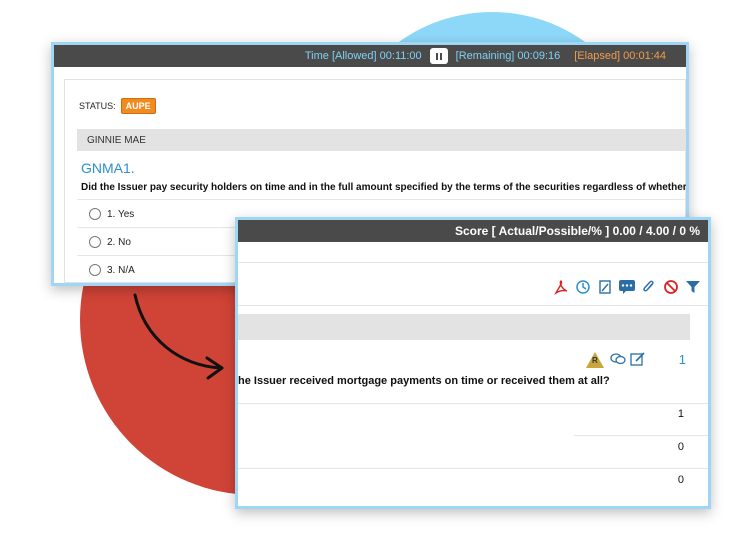 This screenshot has width=754, height=557. What do you see at coordinates (508, 56) in the screenshot?
I see `time-remaining: [Remaining] 00:09:16` at bounding box center [508, 56].